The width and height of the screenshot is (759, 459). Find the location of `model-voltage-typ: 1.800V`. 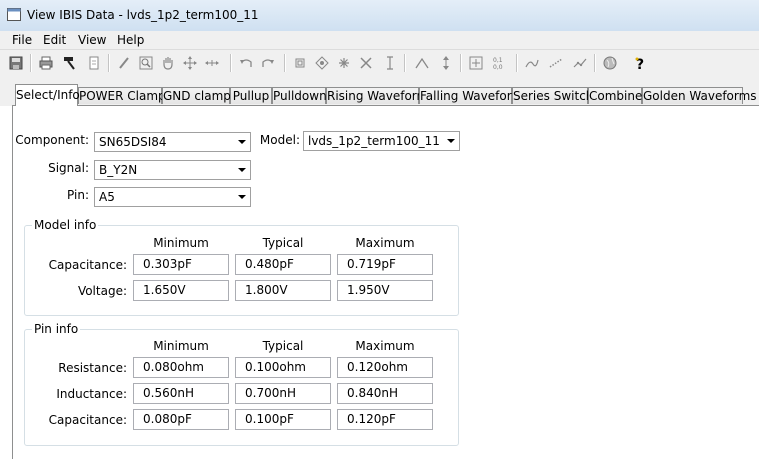

model-voltage-typ: 1.800V is located at coordinates (283, 290).